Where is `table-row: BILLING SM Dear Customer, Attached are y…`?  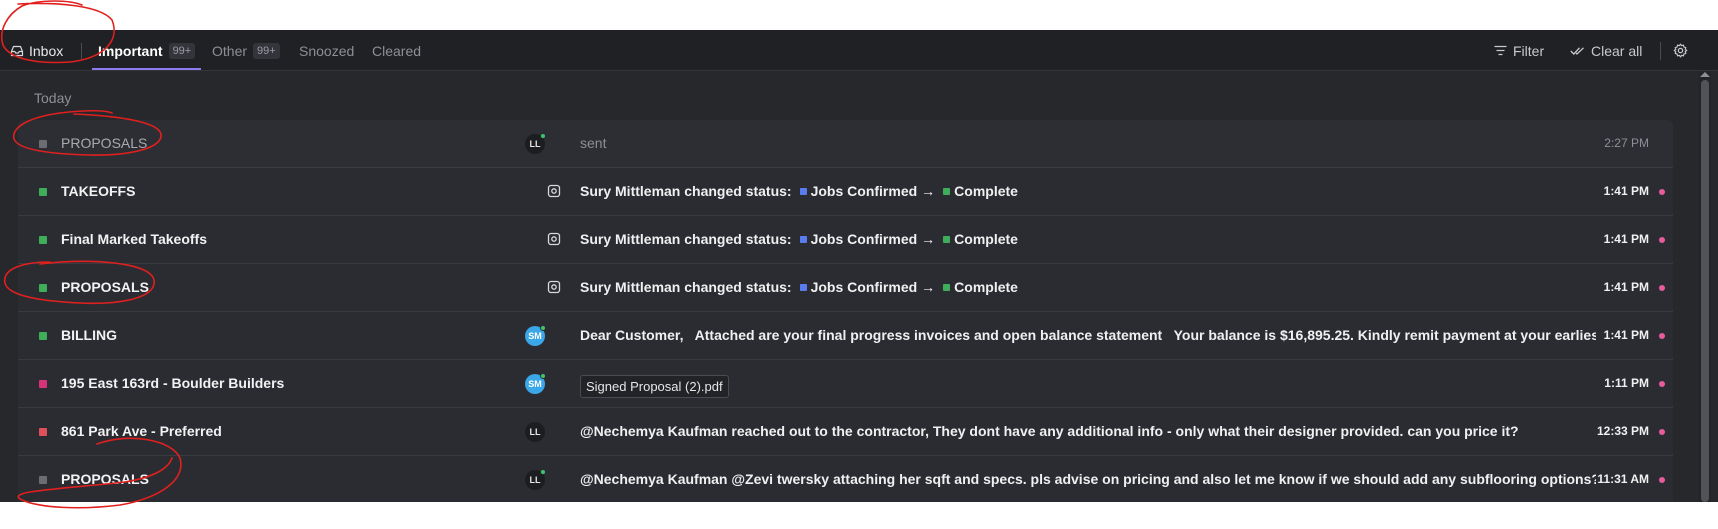
table-row: BILLING SM Dear Customer, Attached are y… is located at coordinates (845, 336).